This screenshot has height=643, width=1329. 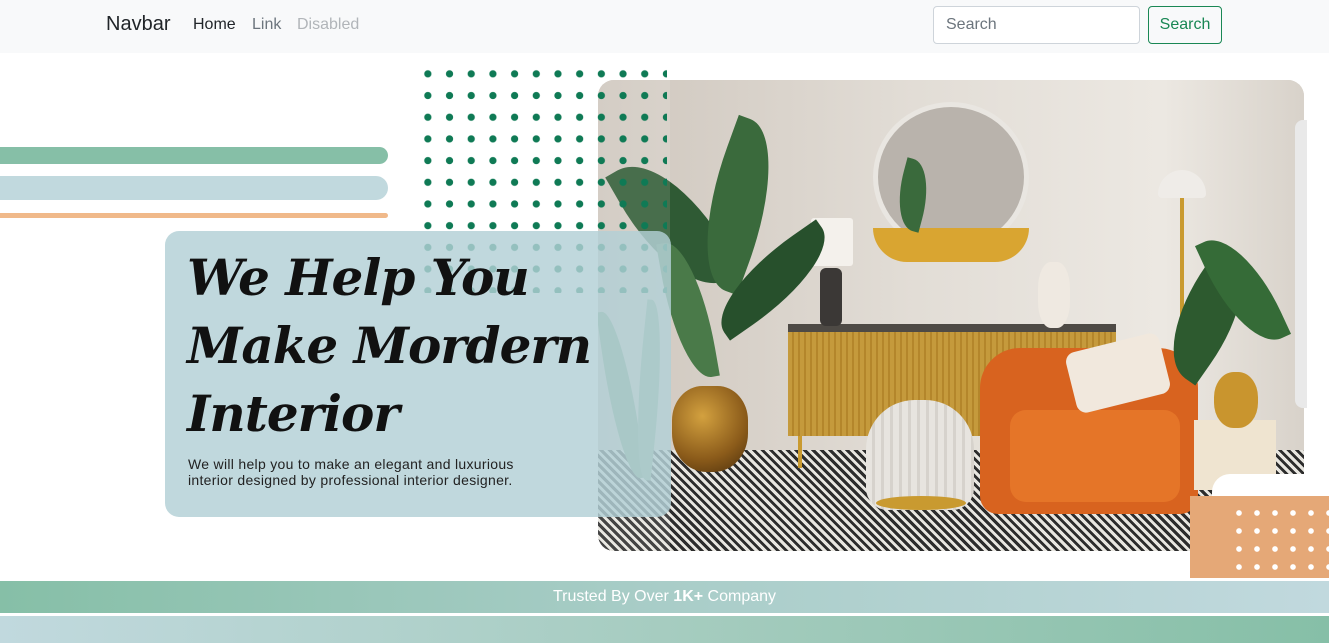 What do you see at coordinates (1279, 537) in the screenshot?
I see `decorative-orange-dot-grid` at bounding box center [1279, 537].